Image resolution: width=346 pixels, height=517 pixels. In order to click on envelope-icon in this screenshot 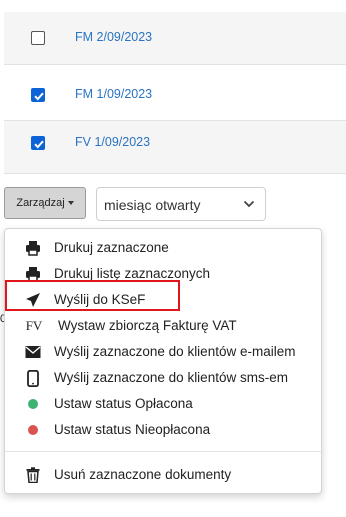, I will do `click(33, 352)`.